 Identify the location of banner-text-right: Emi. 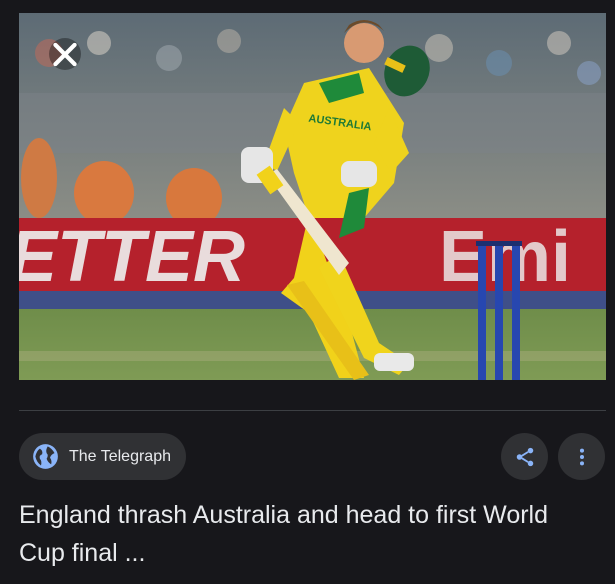
(505, 257).